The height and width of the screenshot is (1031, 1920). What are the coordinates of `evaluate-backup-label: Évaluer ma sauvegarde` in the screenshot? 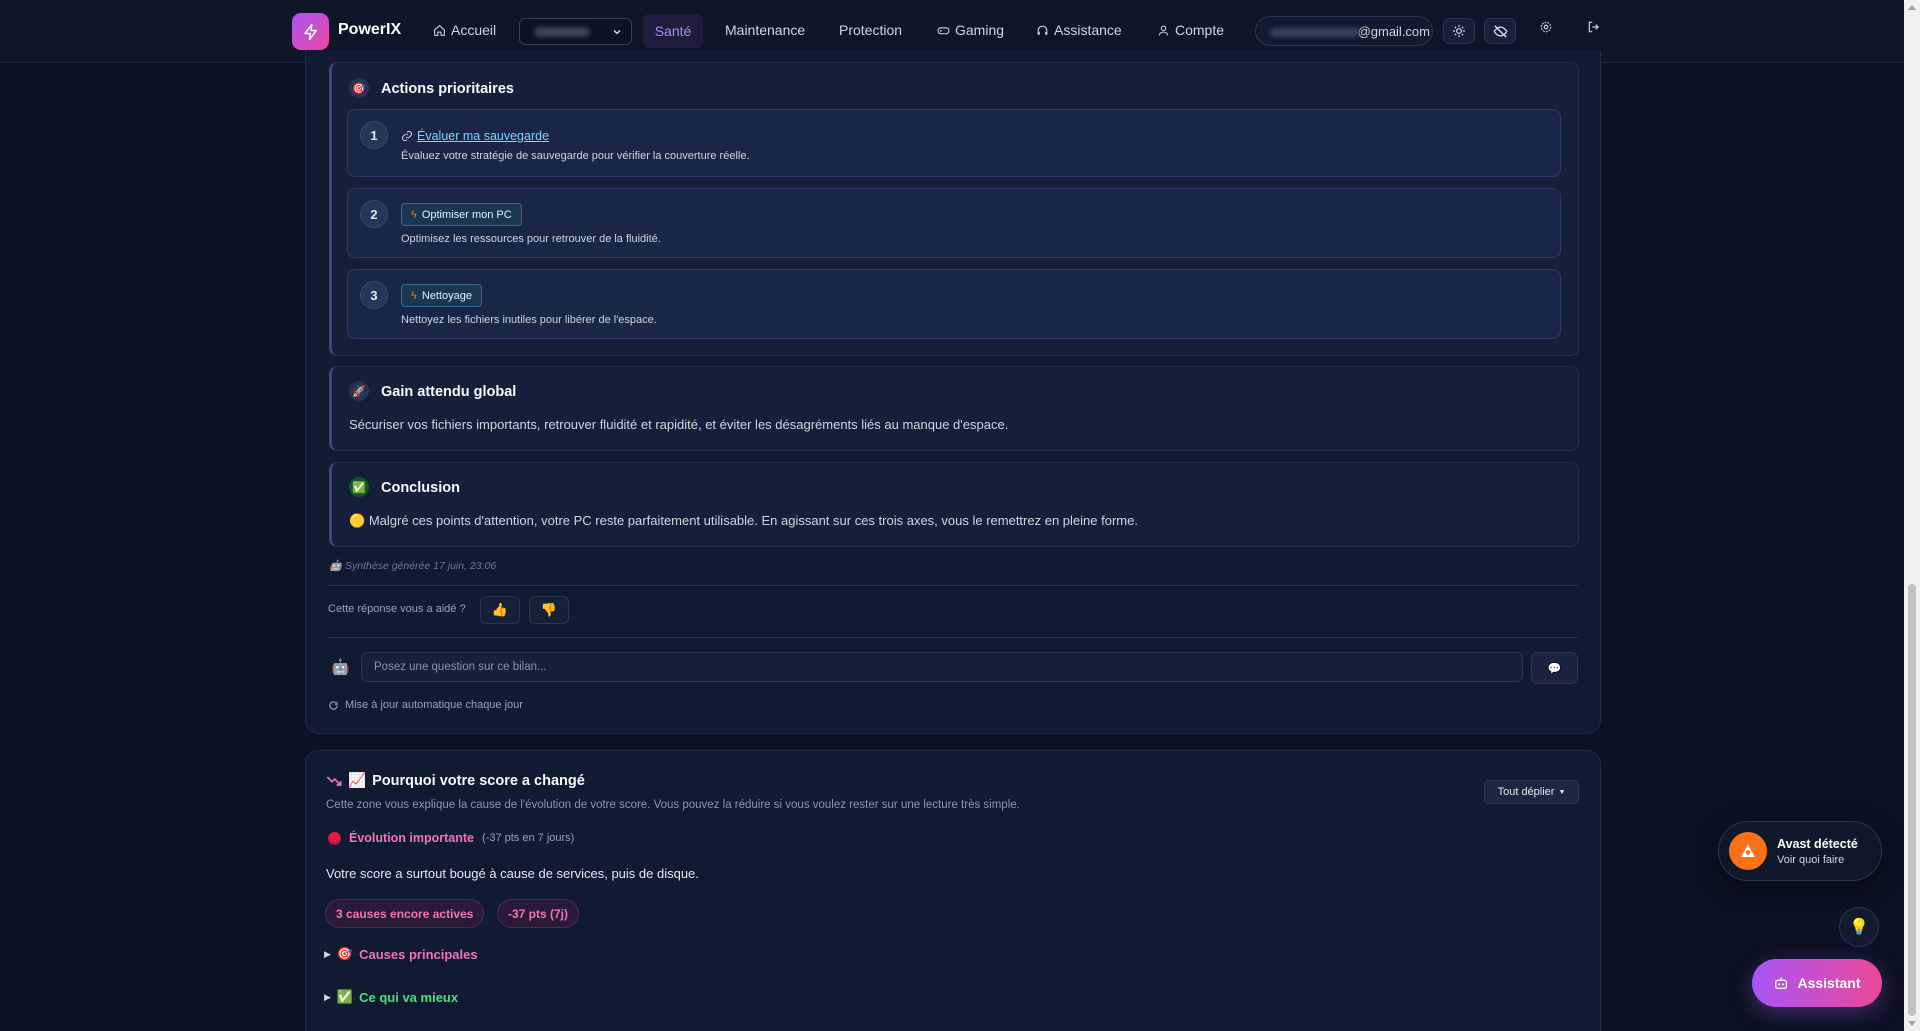 It's located at (483, 136).